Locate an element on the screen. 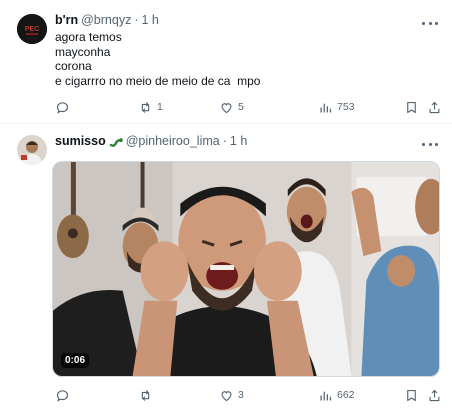  video-duration: 0:06 is located at coordinates (75, 360).